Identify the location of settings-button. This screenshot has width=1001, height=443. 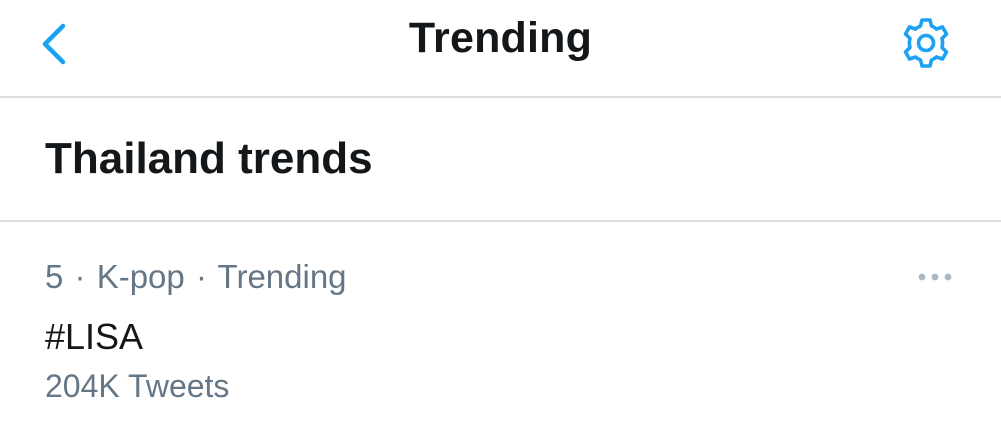
(926, 43).